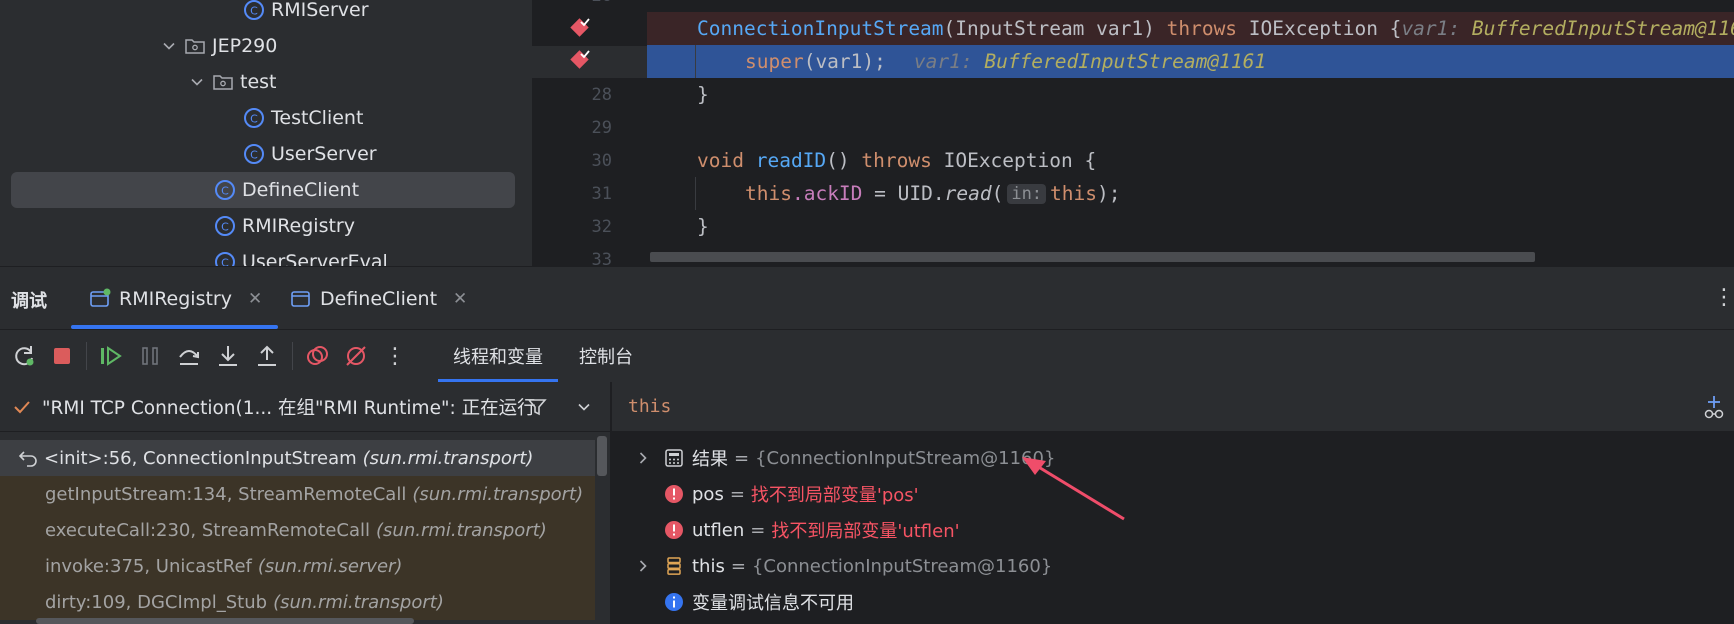 The image size is (1734, 624). What do you see at coordinates (62, 356) in the screenshot?
I see `stop-icon` at bounding box center [62, 356].